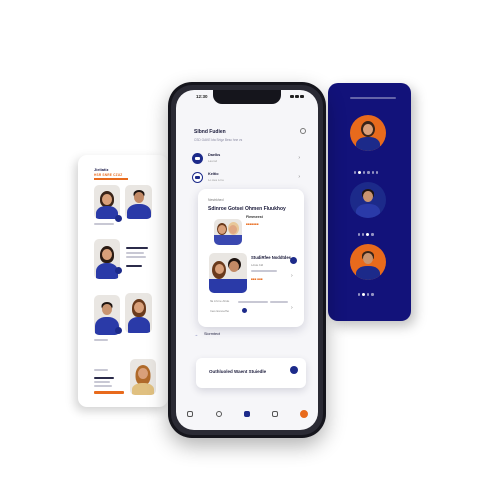  I want to click on phone-notch, so click(247, 97).